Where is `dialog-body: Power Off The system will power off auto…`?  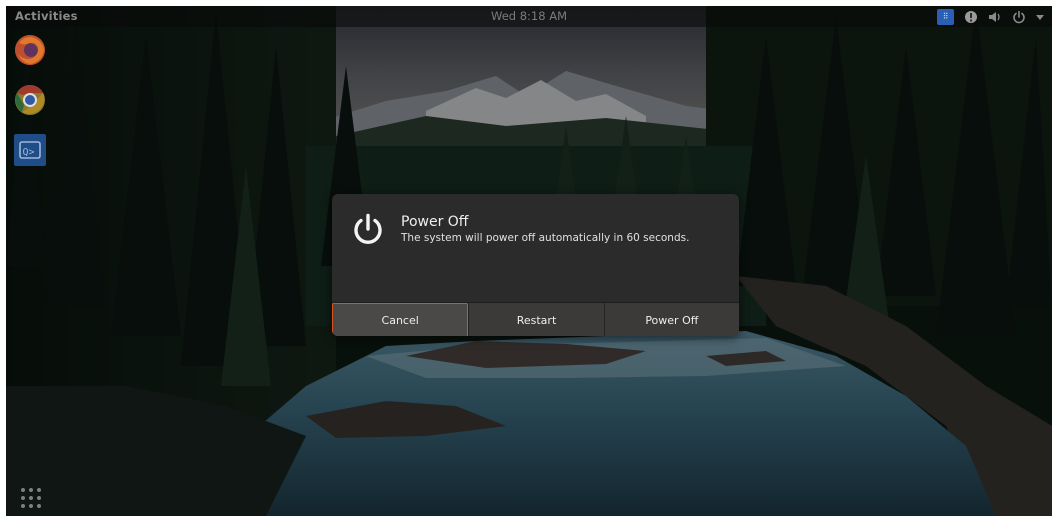
dialog-body: Power Off The system will power off auto… is located at coordinates (535, 248).